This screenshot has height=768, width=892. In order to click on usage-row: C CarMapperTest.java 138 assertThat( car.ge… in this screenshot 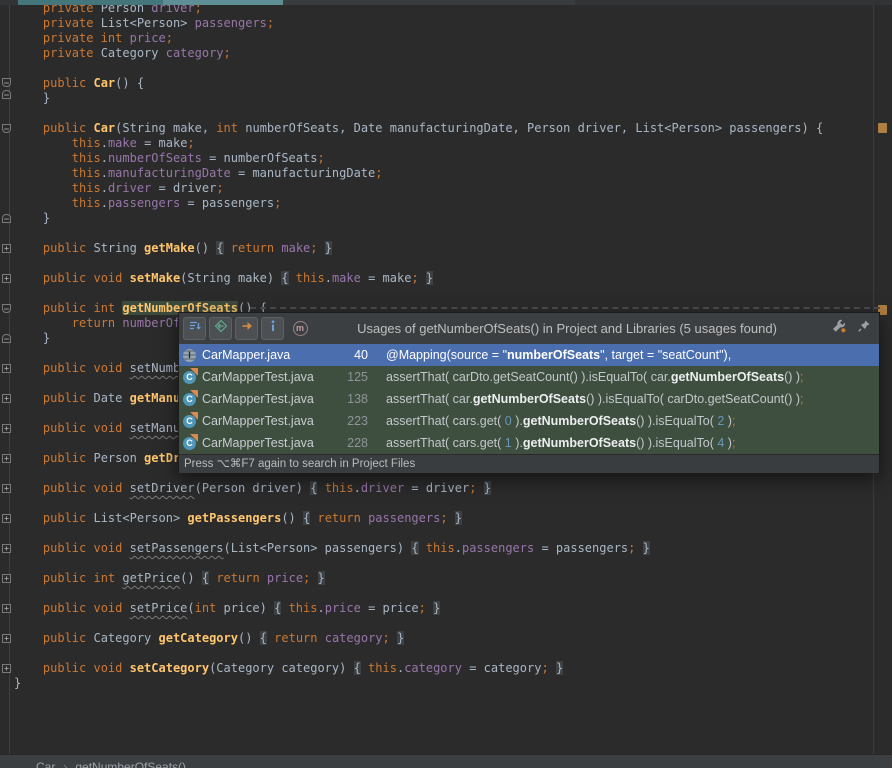, I will do `click(529, 399)`.